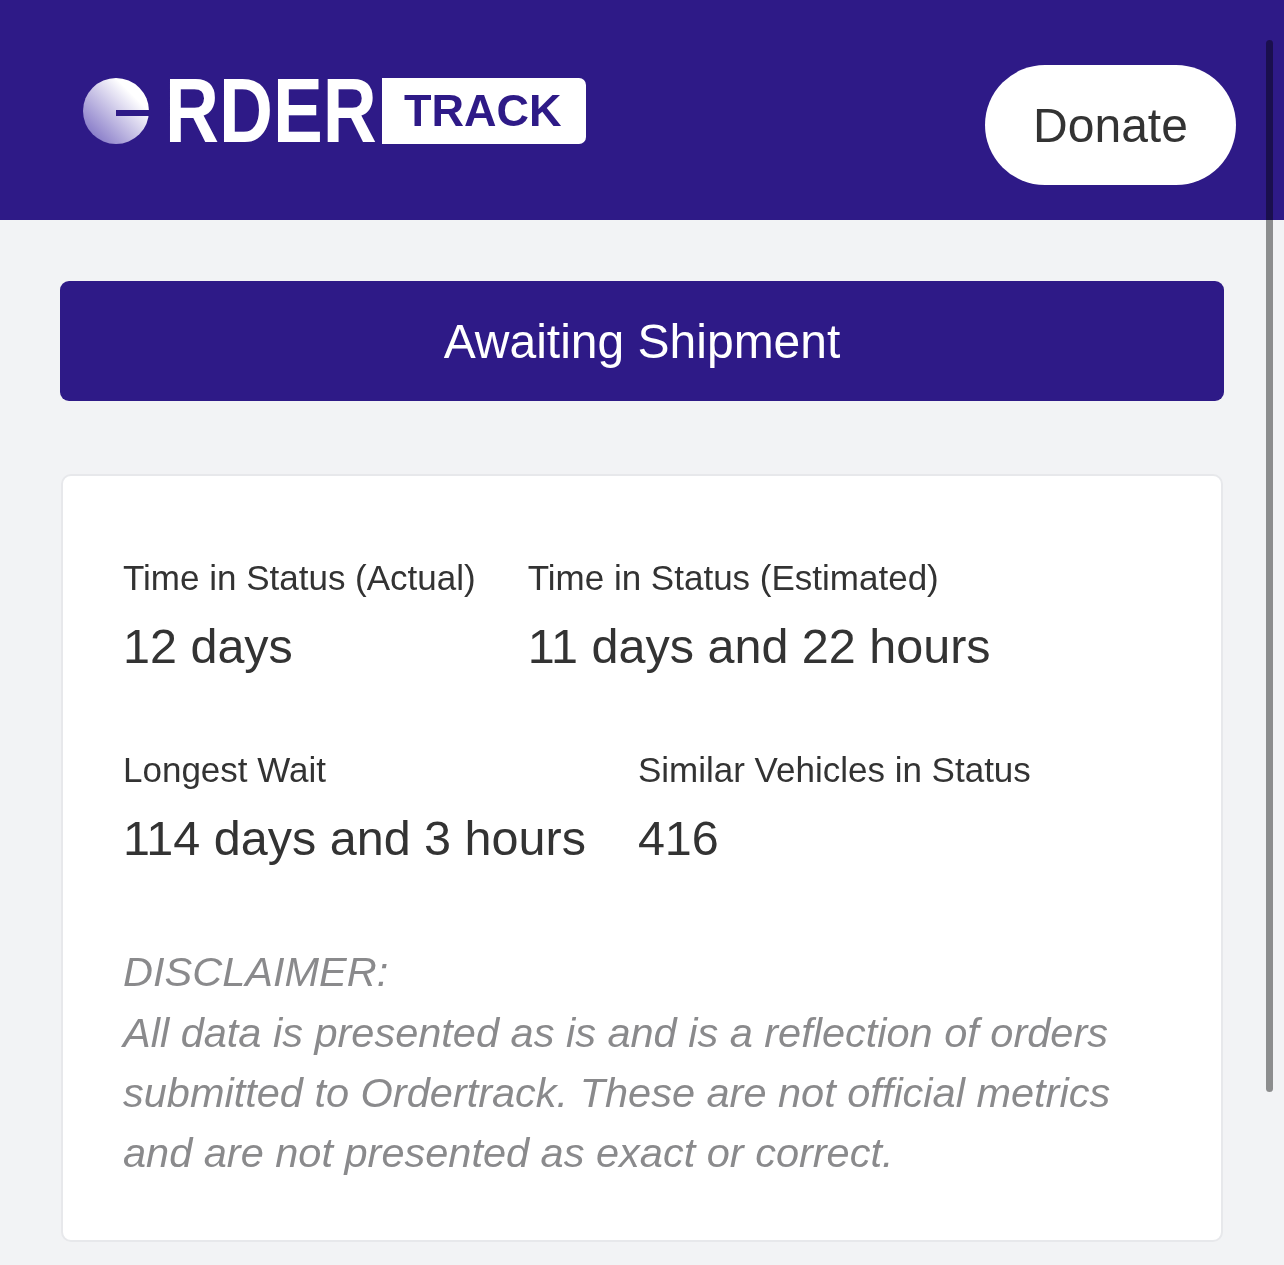  Describe the element at coordinates (834, 770) in the screenshot. I see `stat-label: Similar Vehicles in Status` at that location.